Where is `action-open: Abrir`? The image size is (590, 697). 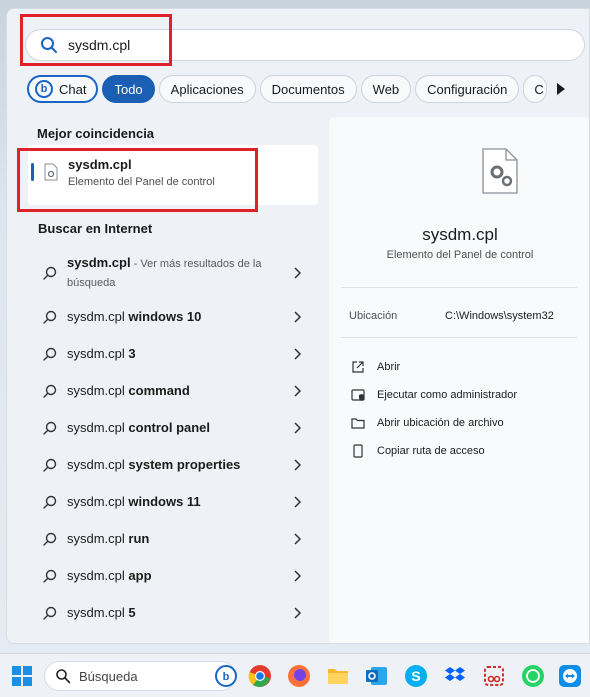 action-open: Abrir is located at coordinates (434, 367).